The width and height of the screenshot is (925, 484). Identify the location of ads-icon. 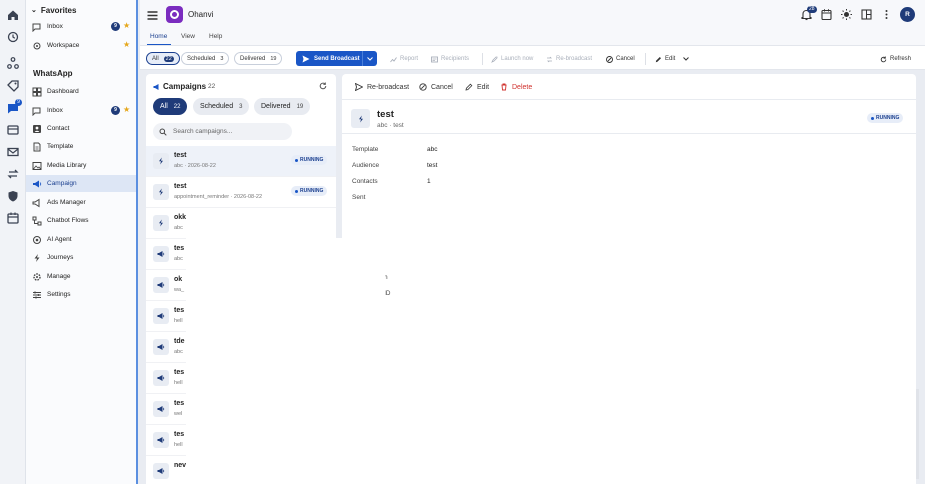
(37, 203).